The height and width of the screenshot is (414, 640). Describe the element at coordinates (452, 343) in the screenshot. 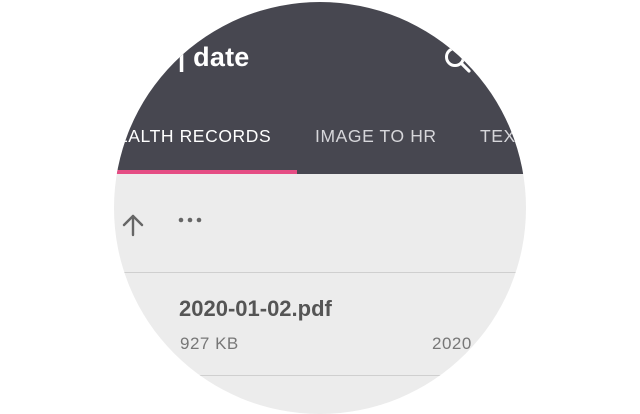

I see `file-date: 2020` at that location.